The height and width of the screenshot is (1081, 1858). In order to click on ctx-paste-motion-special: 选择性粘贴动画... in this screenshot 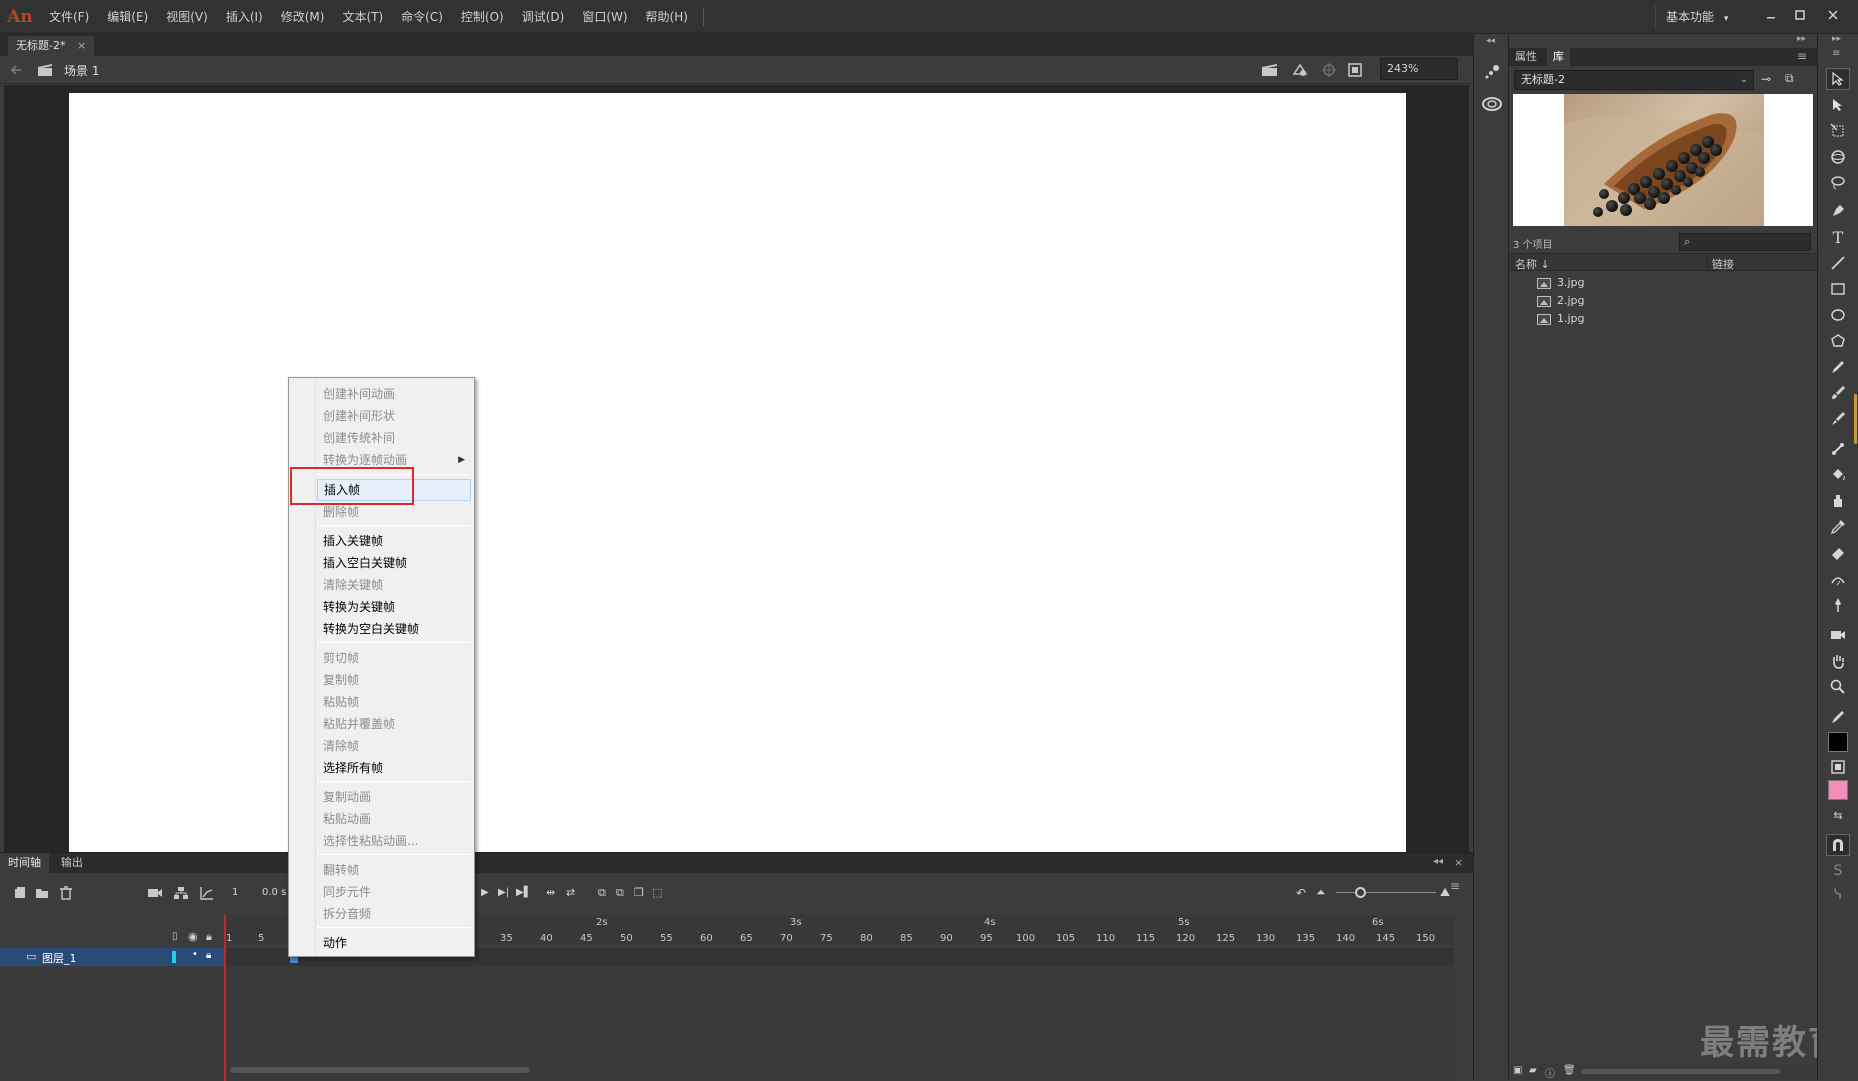, I will do `click(394, 841)`.